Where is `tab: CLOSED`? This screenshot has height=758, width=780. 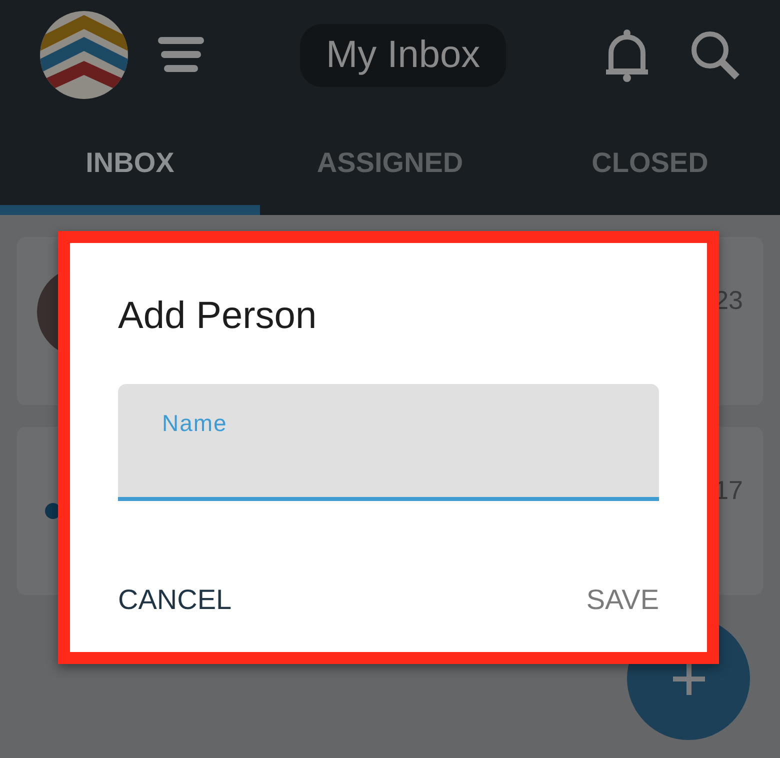
tab: CLOSED is located at coordinates (650, 162).